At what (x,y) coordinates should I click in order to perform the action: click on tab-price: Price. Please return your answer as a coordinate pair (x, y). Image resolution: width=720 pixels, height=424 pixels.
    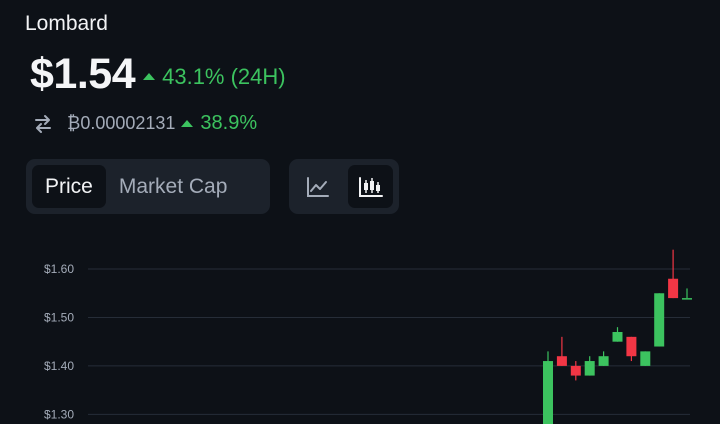
    Looking at the image, I should click on (69, 186).